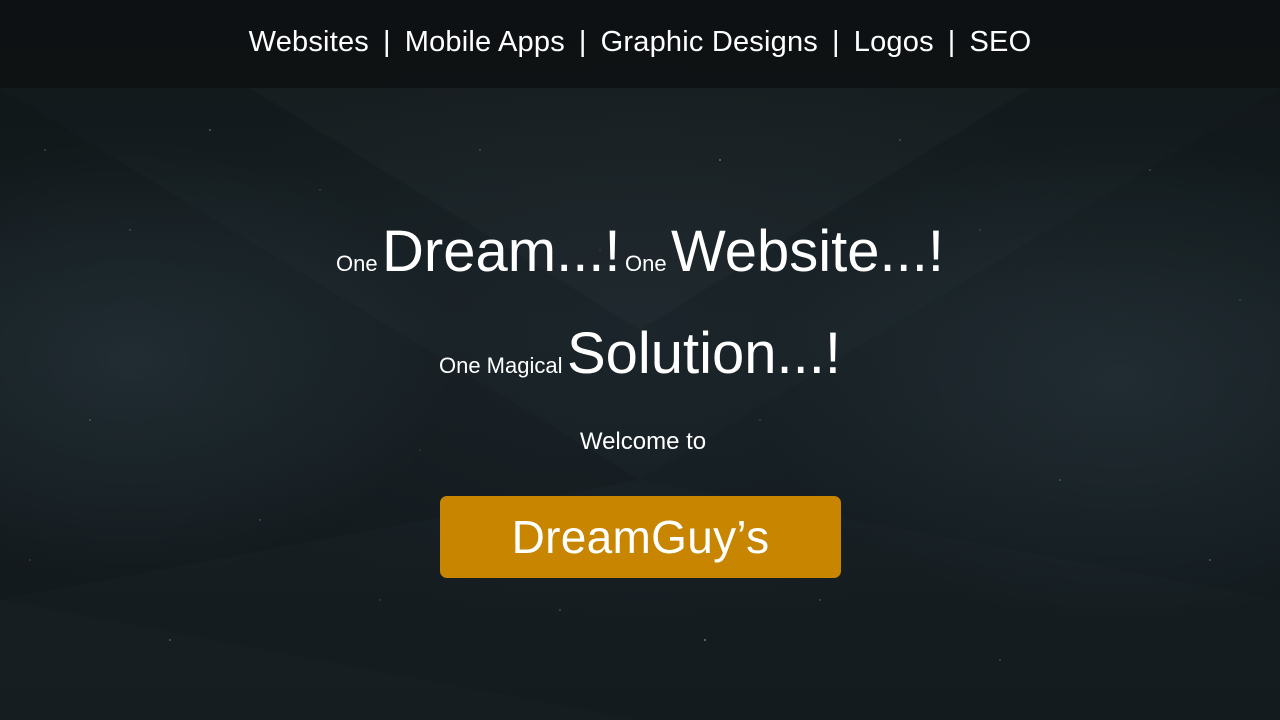 The image size is (1280, 720). I want to click on hero-tagline-line-1: One Dream...! One Website...!, so click(640, 251).